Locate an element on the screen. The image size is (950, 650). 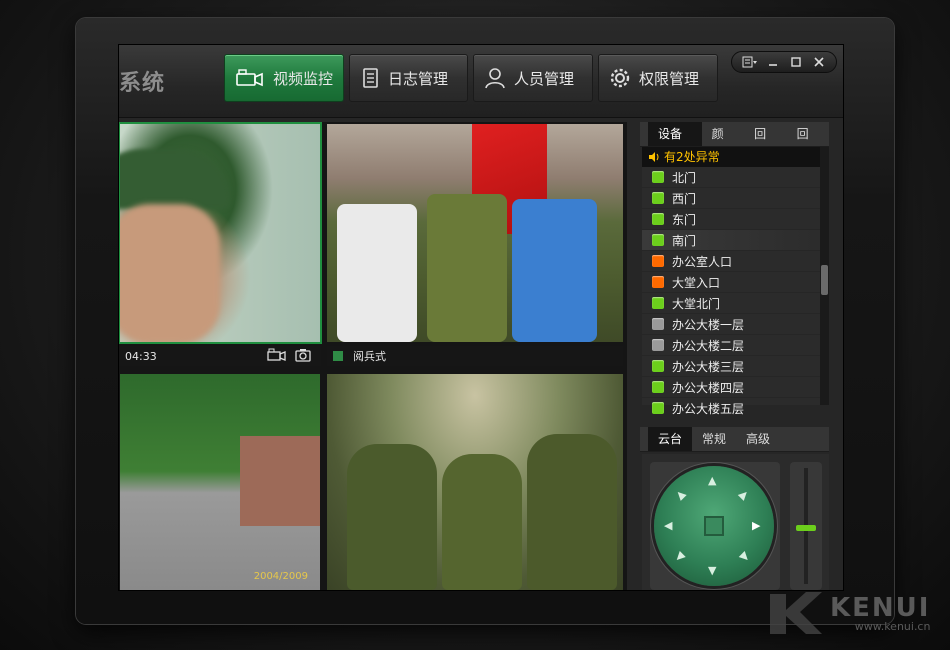
alert-text: 有2处异常 is located at coordinates (692, 157).